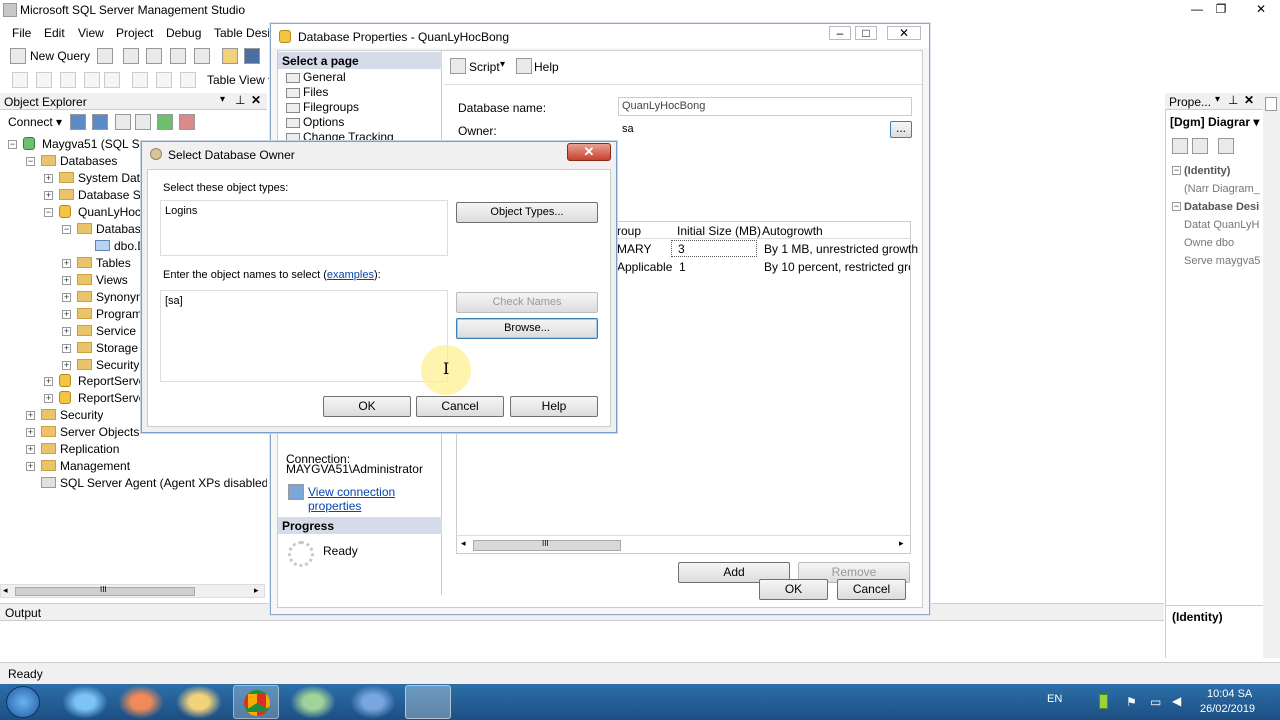 This screenshot has width=1280, height=720. I want to click on check-names-button: Check Names, so click(527, 302).